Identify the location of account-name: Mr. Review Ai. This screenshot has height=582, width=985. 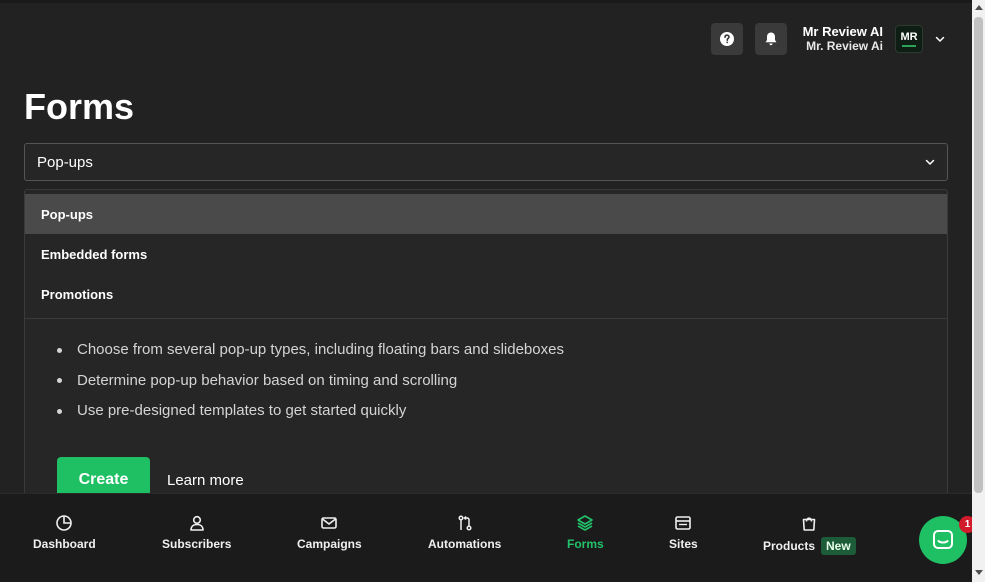
(844, 46).